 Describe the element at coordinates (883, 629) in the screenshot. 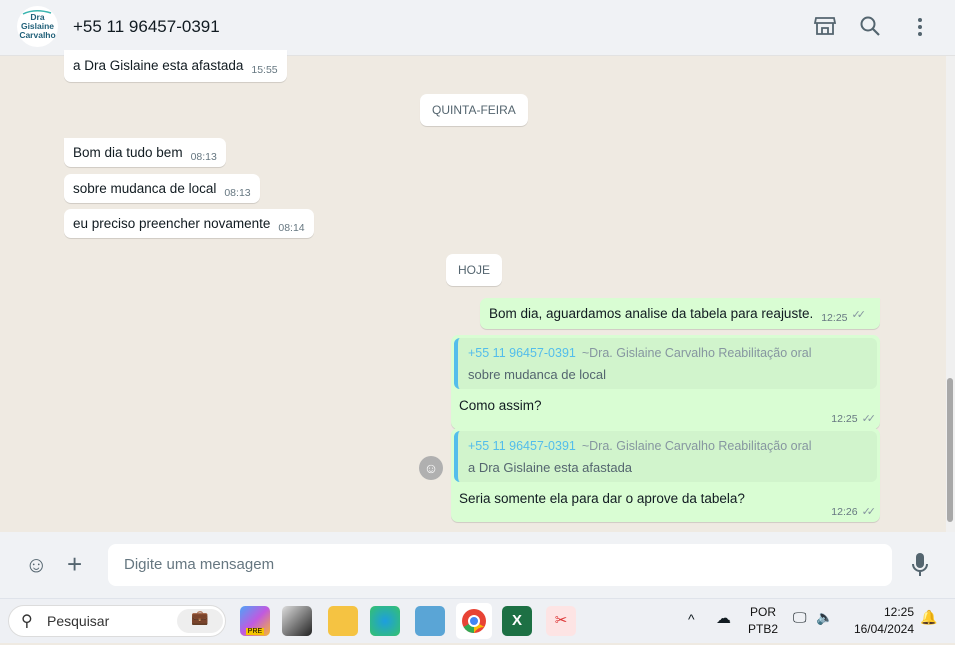

I see `clock-date: 16/04/2024` at that location.